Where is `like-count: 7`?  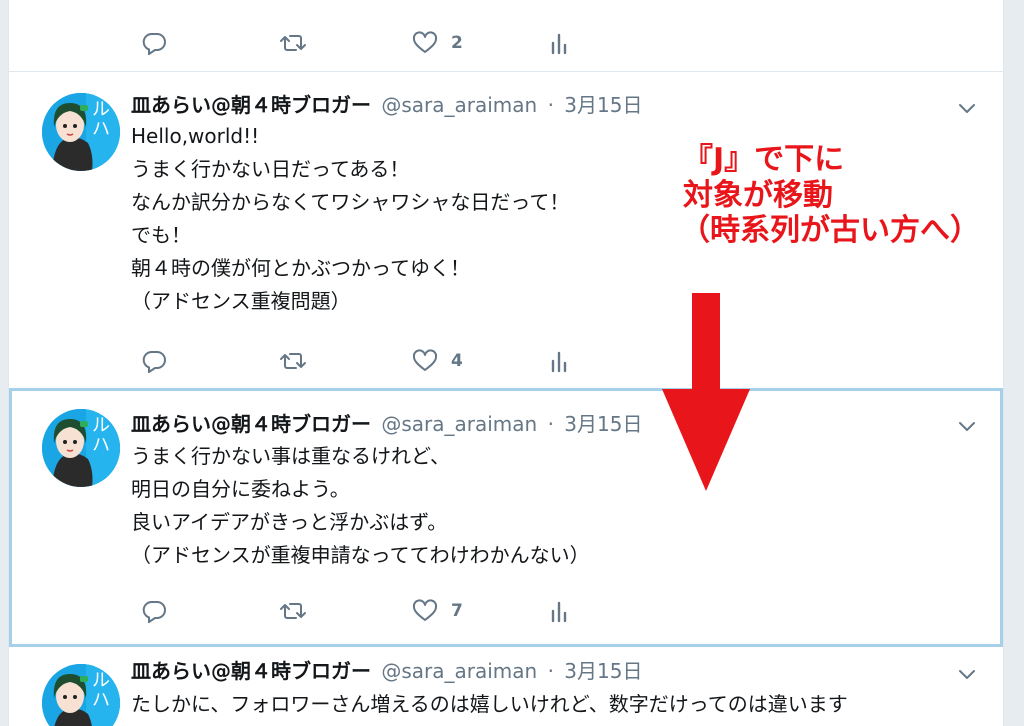
like-count: 7 is located at coordinates (457, 611).